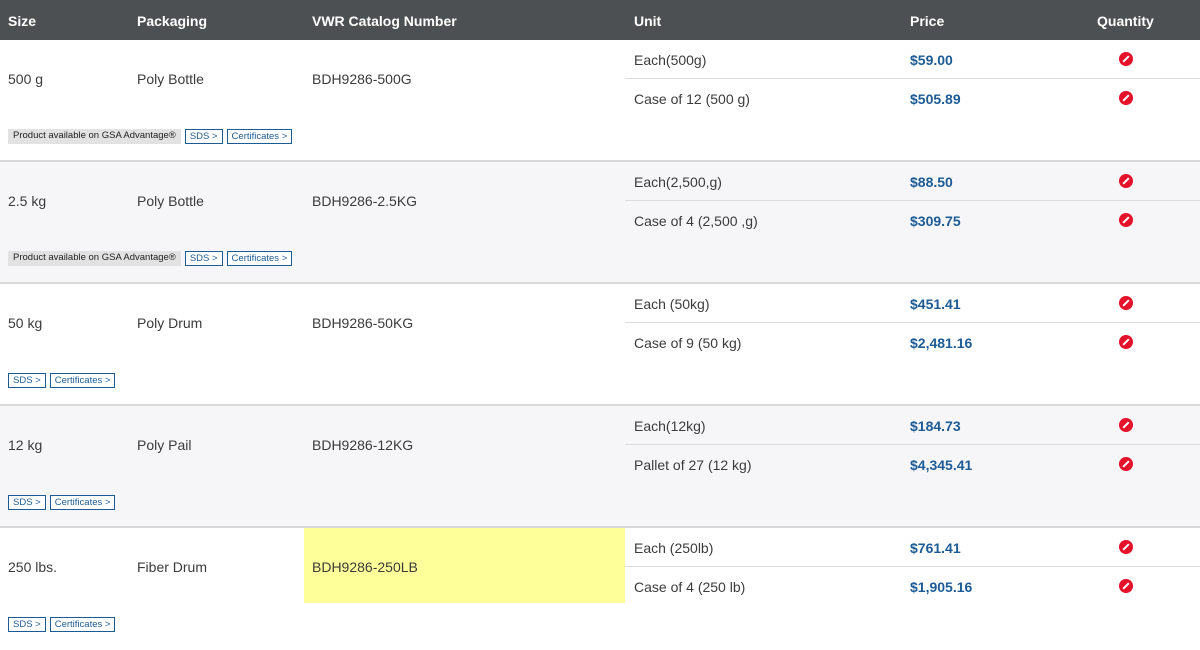 This screenshot has height=650, width=1200. What do you see at coordinates (25, 323) in the screenshot?
I see `size-cell: 50 kg` at bounding box center [25, 323].